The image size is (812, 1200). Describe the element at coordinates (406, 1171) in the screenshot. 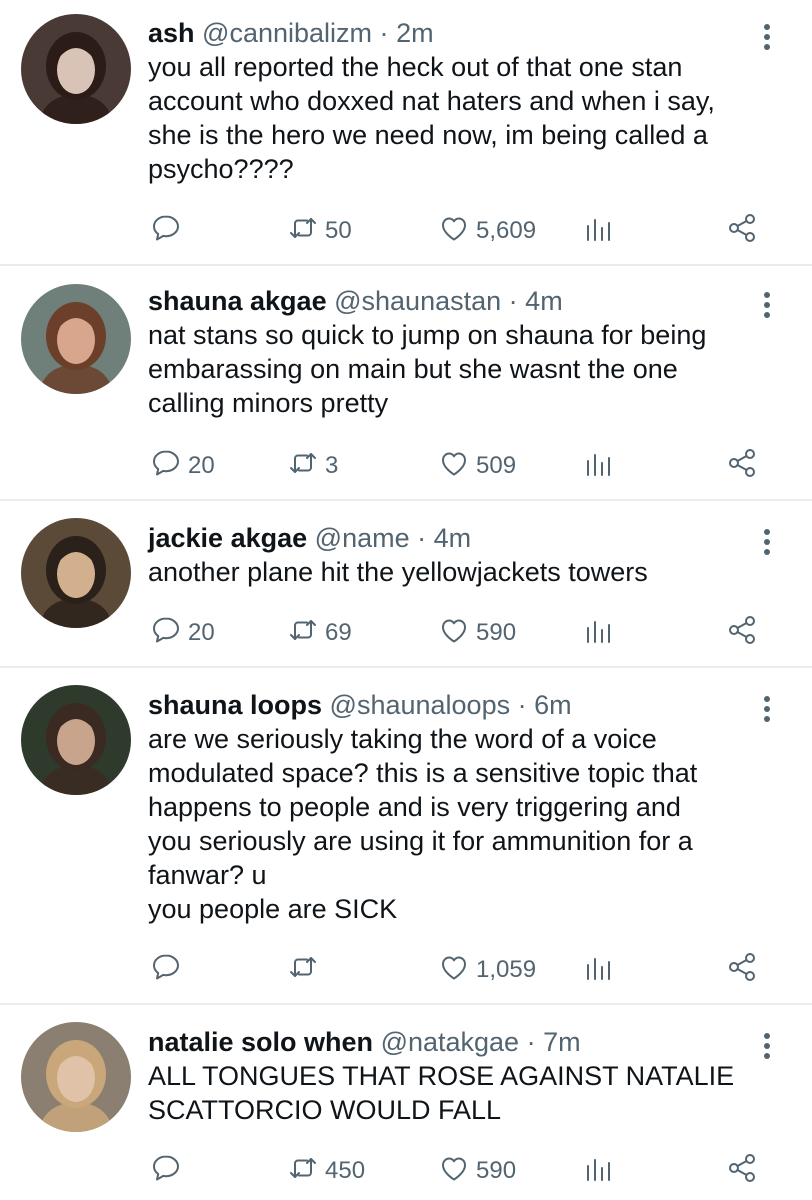

I see `tweet-actions: 450 590` at that location.